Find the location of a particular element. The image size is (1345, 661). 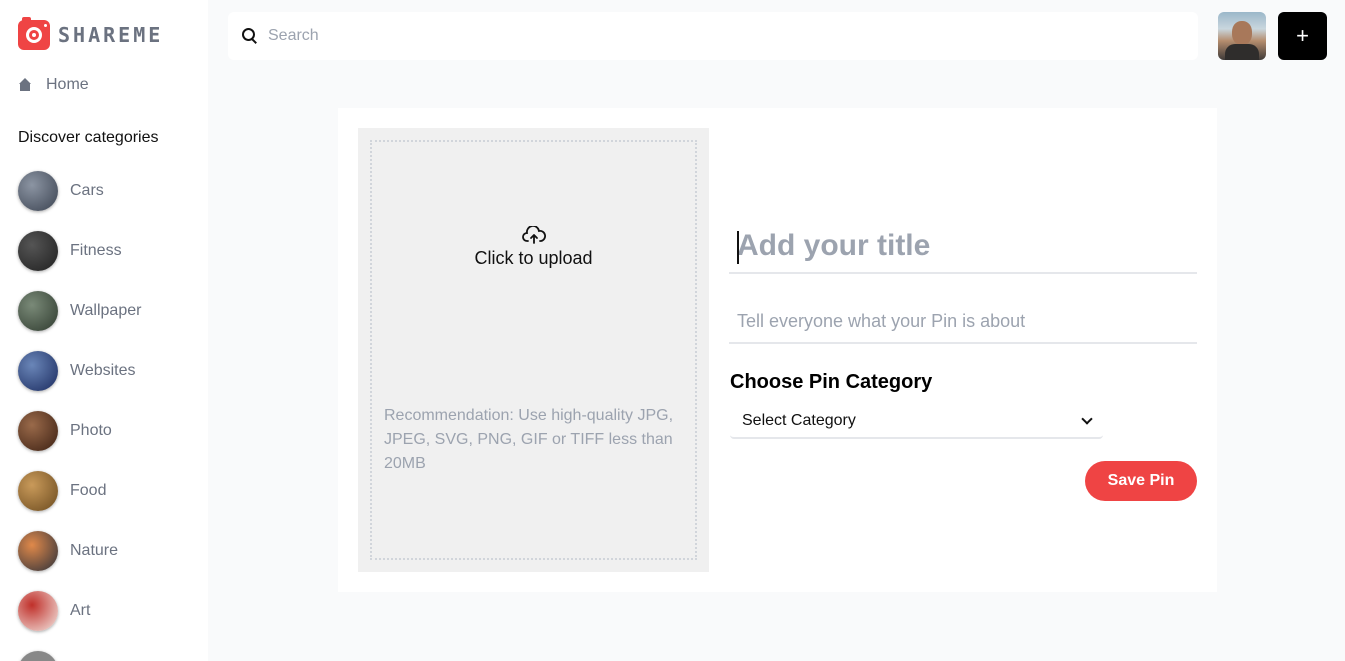

sidebar-item-label: Home is located at coordinates (67, 84).